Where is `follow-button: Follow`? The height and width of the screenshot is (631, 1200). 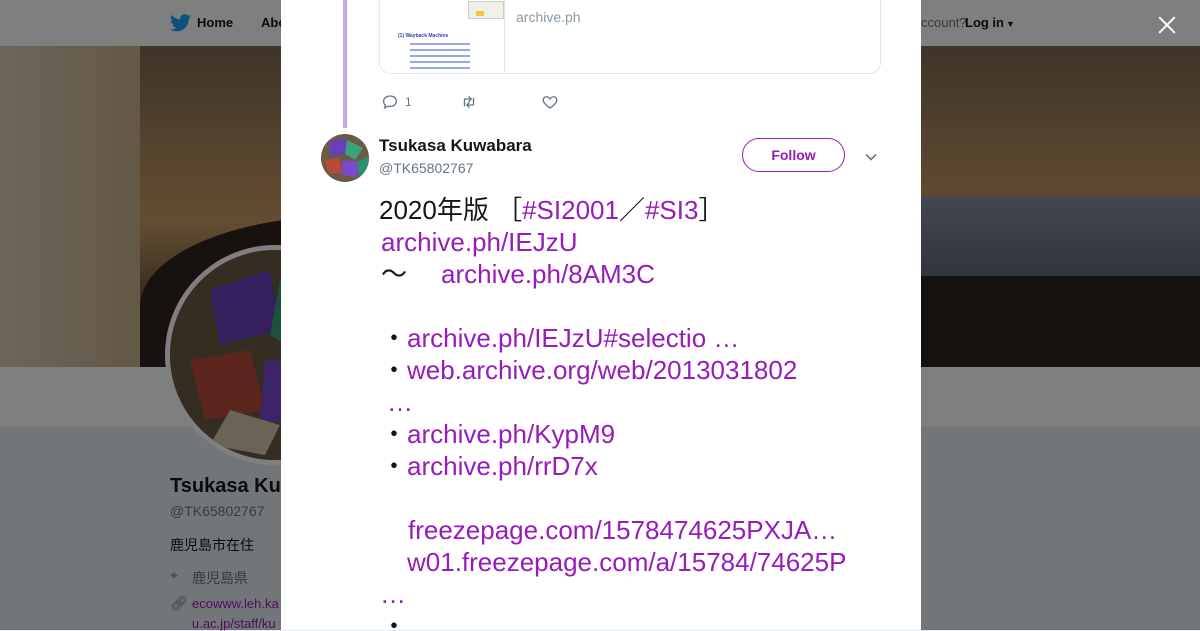 follow-button: Follow is located at coordinates (793, 155).